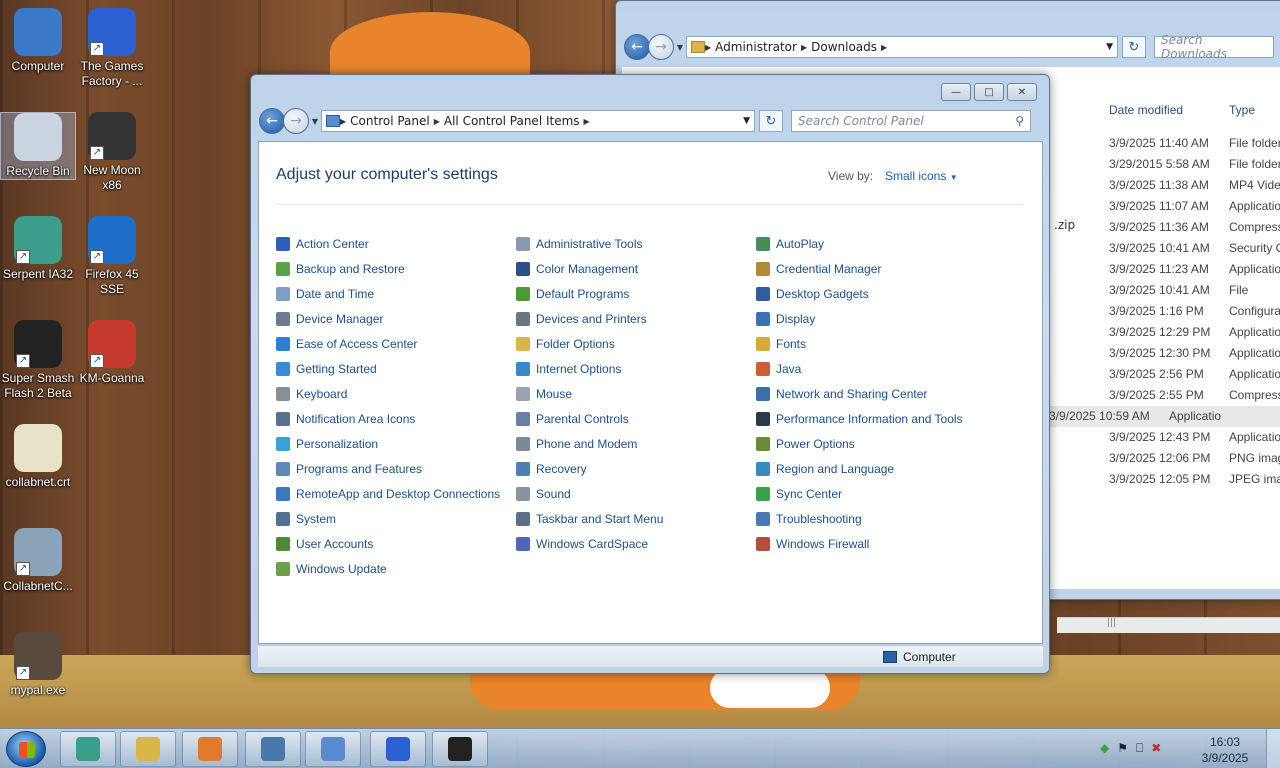 The image size is (1280, 768). I want to click on control-panel-item: Network and Sharing Center, so click(859, 393).